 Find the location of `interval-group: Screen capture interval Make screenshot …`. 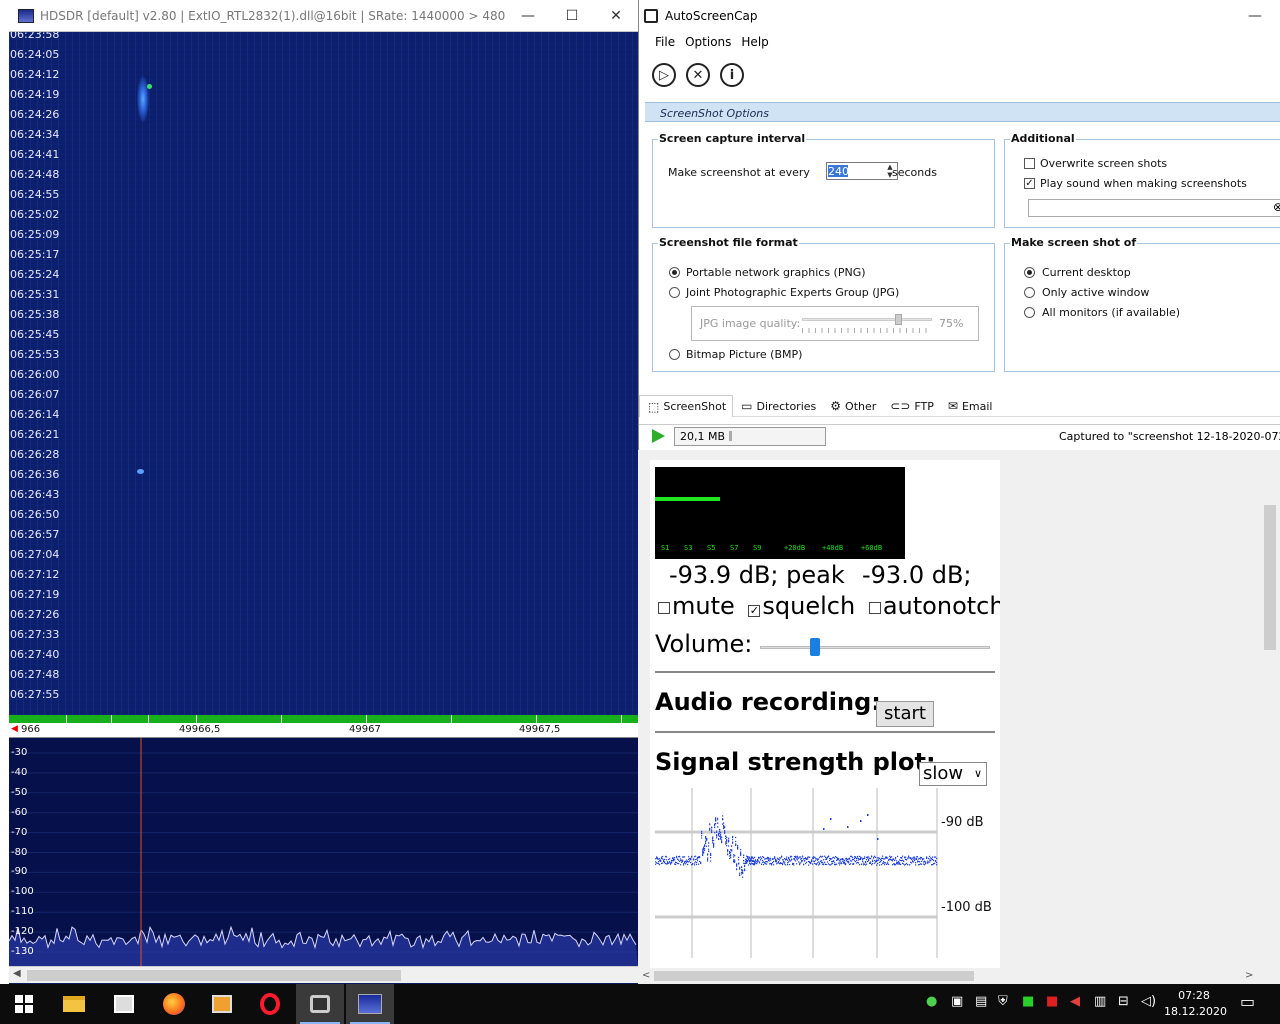

interval-group: Screen capture interval Make screenshot … is located at coordinates (823, 180).